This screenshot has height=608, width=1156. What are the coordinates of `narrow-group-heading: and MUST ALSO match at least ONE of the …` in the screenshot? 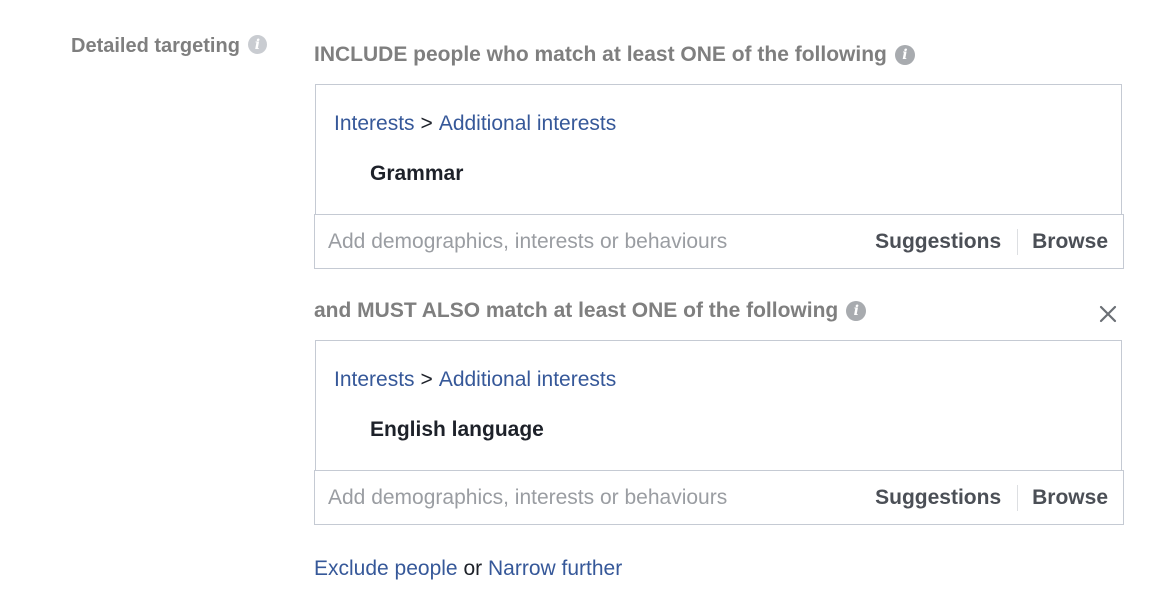 It's located at (590, 311).